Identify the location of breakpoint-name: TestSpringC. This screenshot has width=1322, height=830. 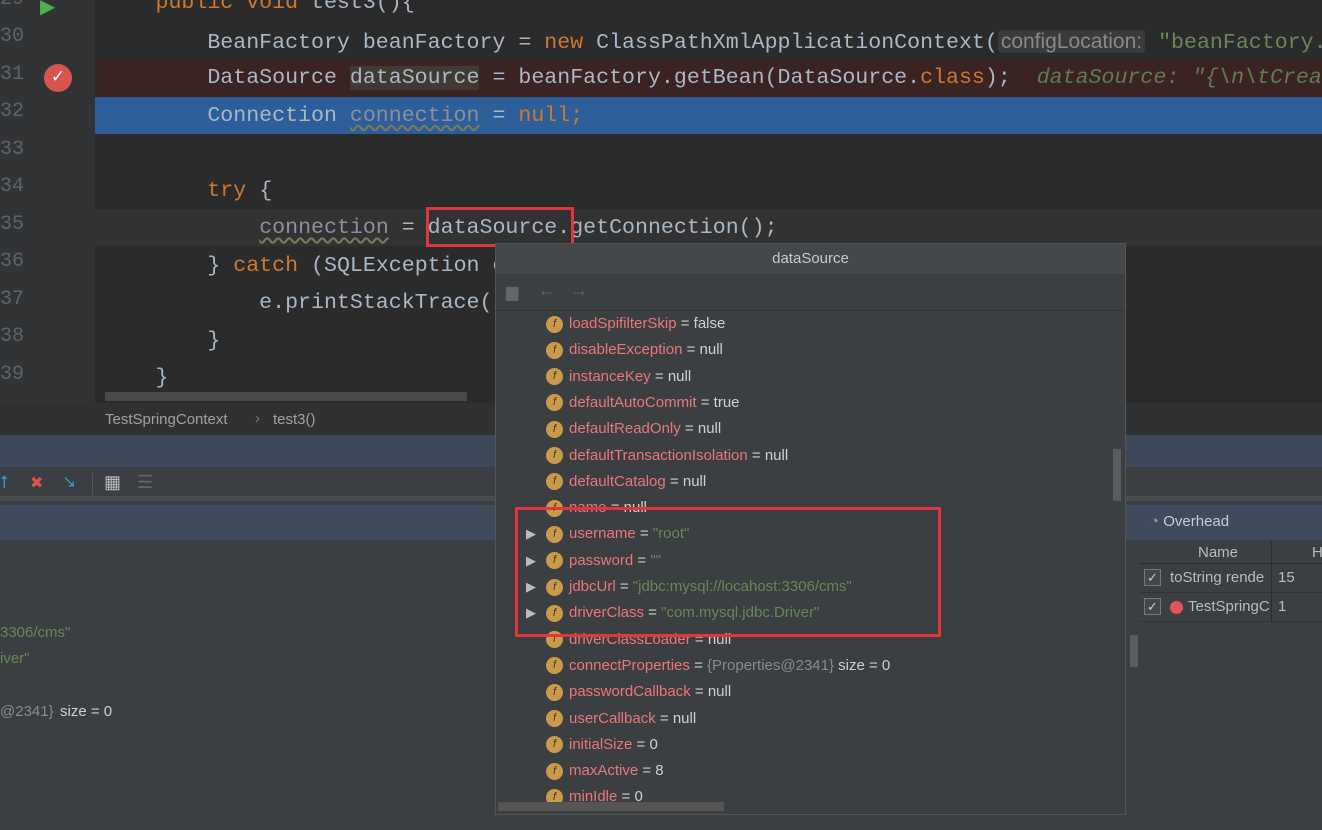
(1229, 606).